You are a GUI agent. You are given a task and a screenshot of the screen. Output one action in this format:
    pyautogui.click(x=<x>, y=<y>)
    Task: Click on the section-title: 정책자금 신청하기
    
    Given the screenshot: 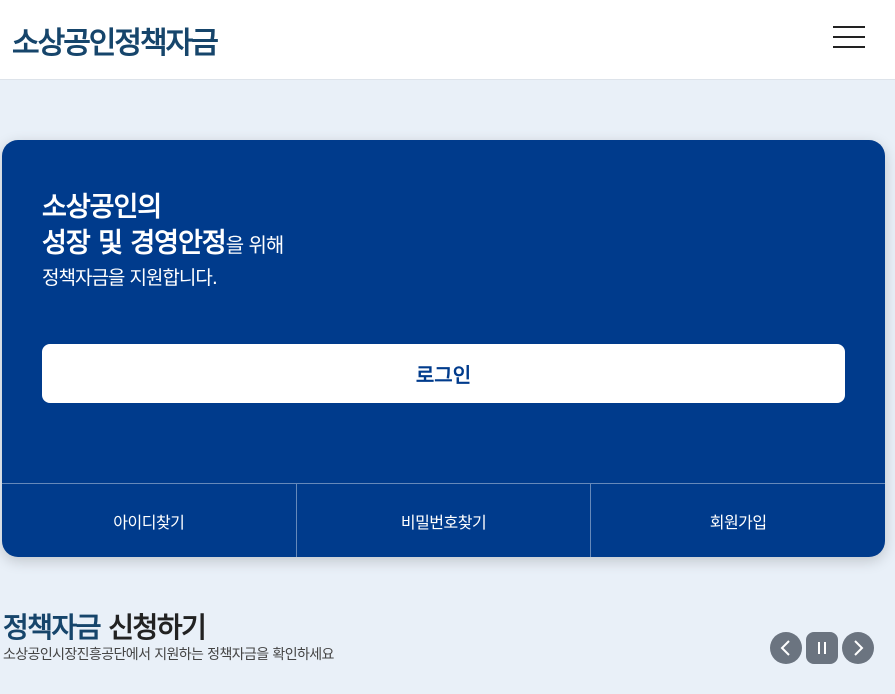 What is the action you would take?
    pyautogui.click(x=105, y=626)
    